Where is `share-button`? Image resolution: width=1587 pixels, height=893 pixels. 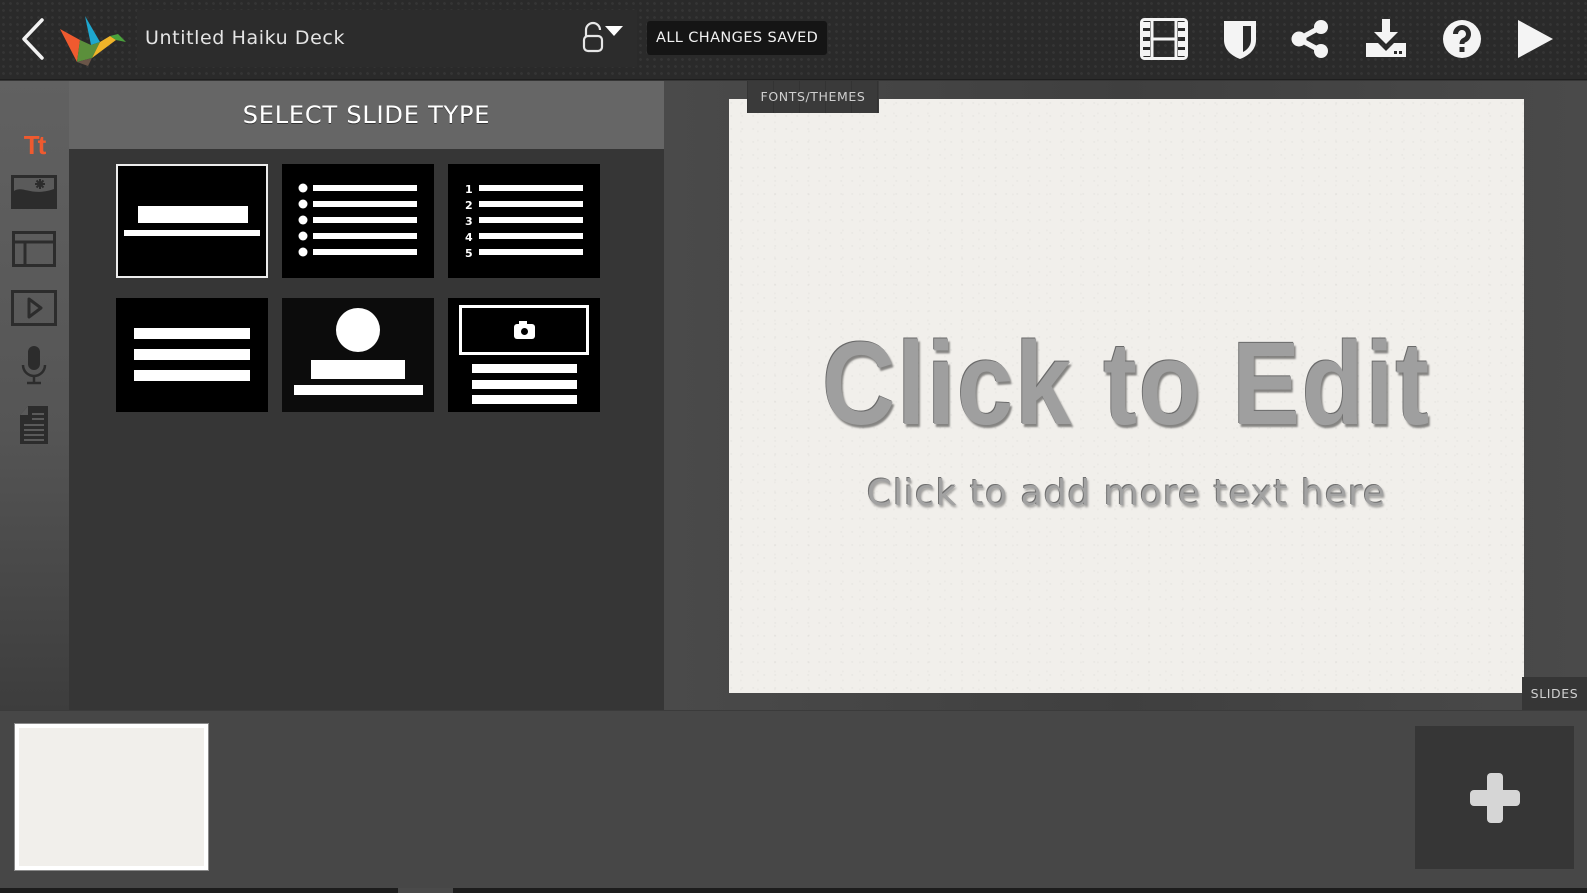 share-button is located at coordinates (1310, 39).